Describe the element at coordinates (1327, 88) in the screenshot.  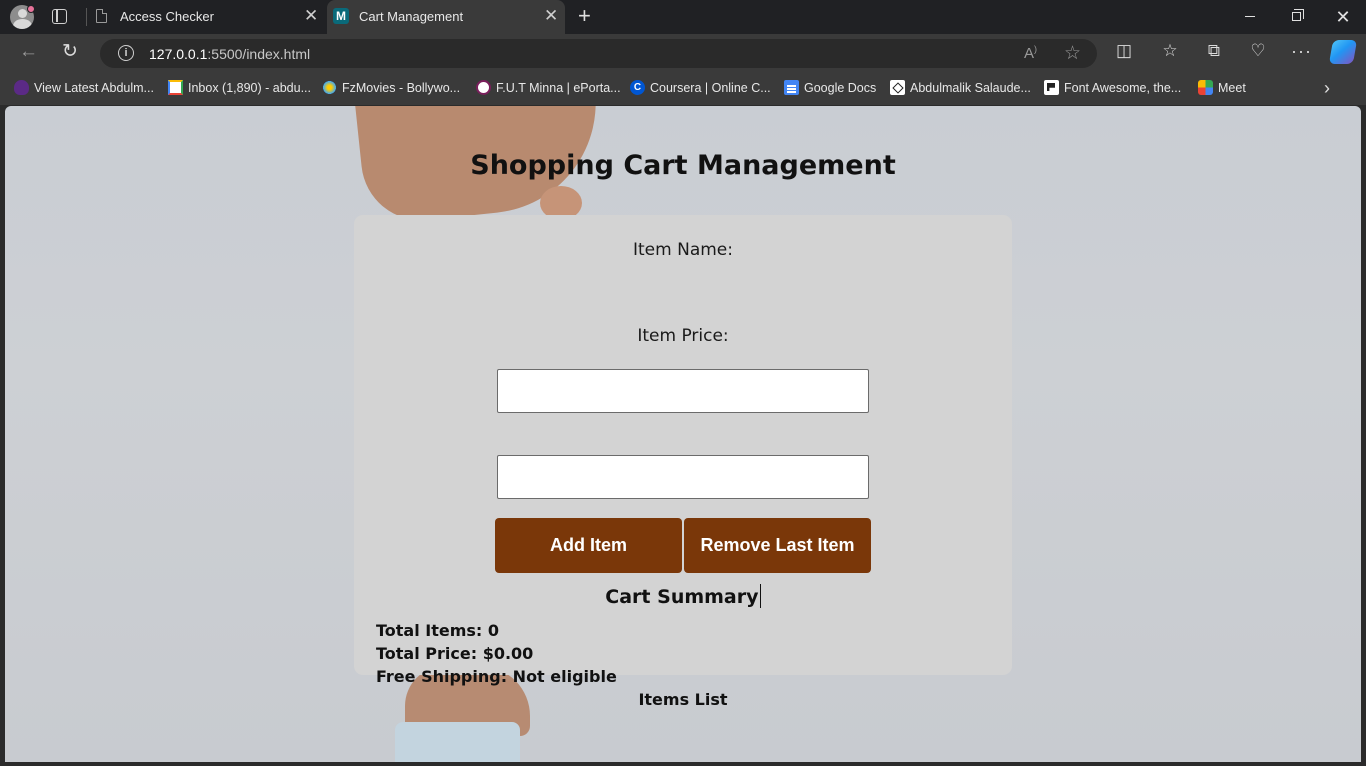
I see `chevron-right-icon: ›` at that location.